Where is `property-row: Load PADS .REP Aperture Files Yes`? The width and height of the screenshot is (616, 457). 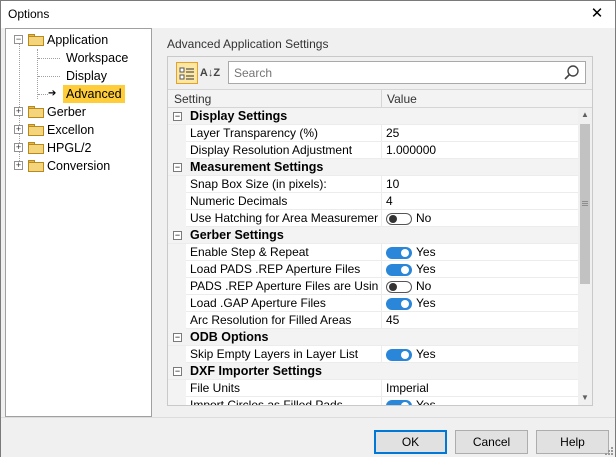 property-row: Load PADS .REP Aperture Files Yes is located at coordinates (373, 269).